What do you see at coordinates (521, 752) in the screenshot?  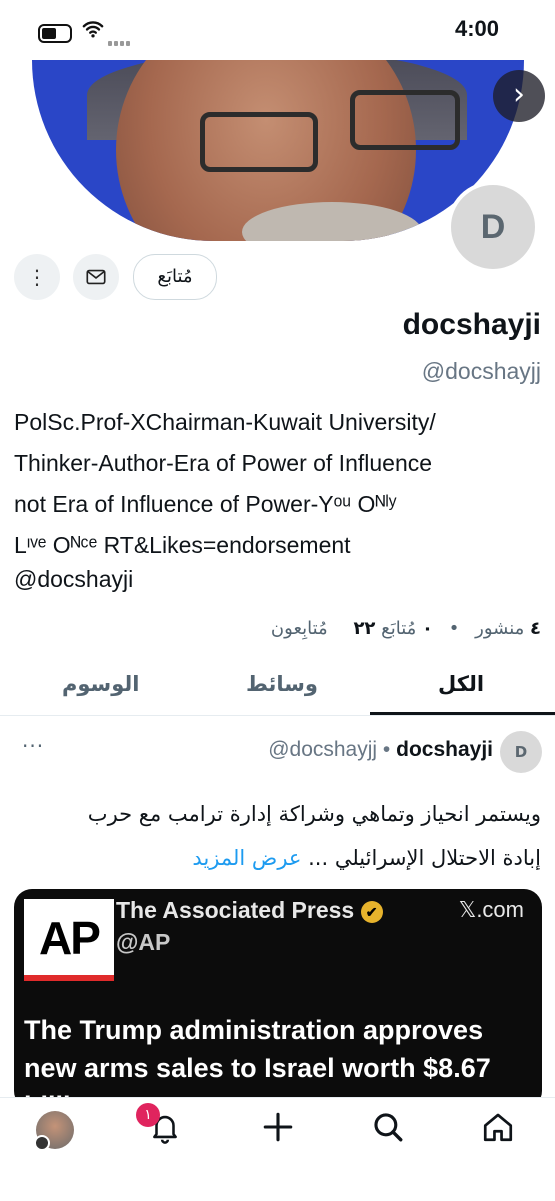 I see `post-avatar: D` at bounding box center [521, 752].